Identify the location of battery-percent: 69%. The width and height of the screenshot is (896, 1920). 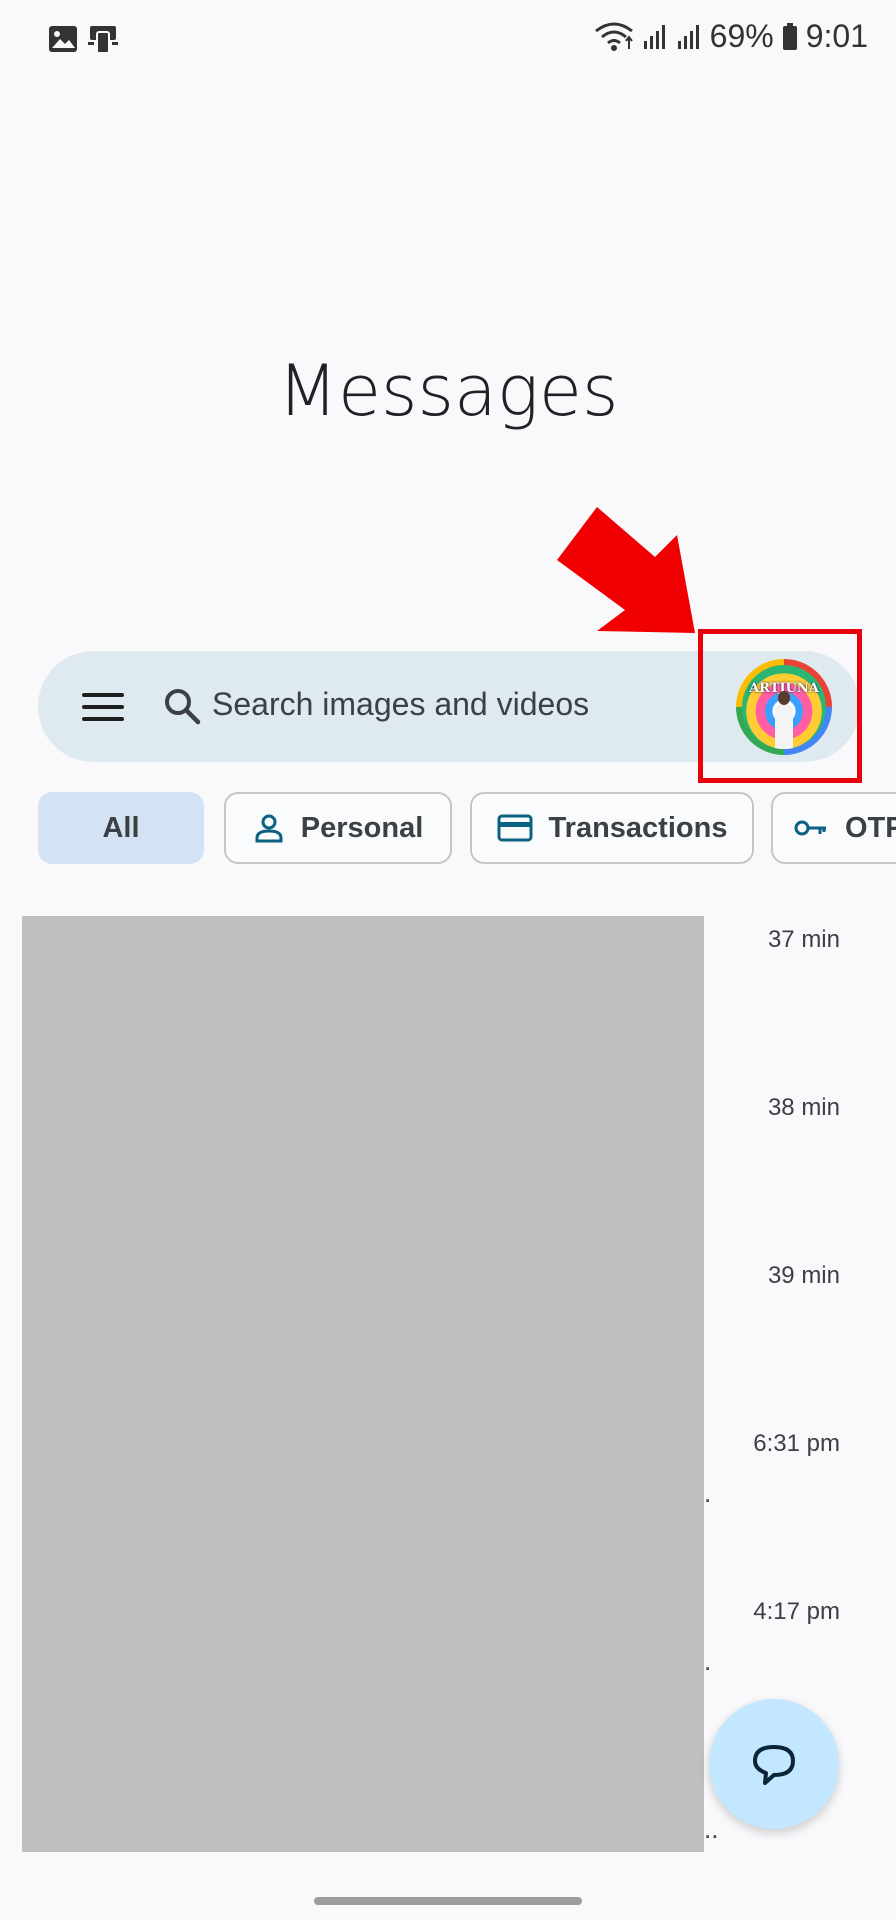
(741, 36).